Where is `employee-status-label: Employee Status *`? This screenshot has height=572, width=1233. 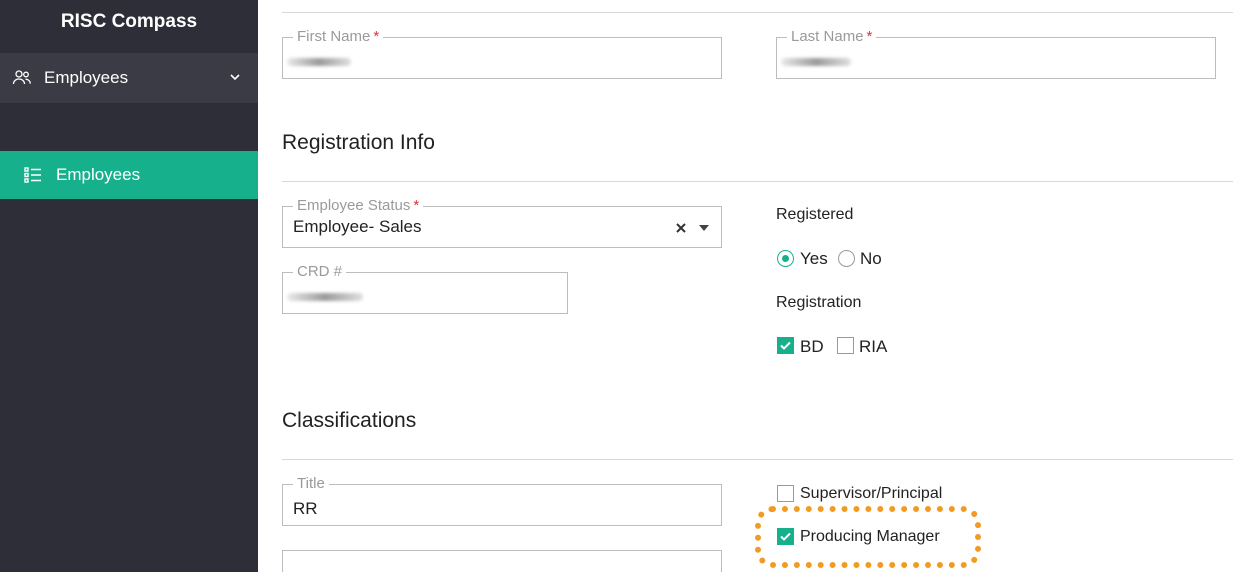 employee-status-label: Employee Status * is located at coordinates (358, 206).